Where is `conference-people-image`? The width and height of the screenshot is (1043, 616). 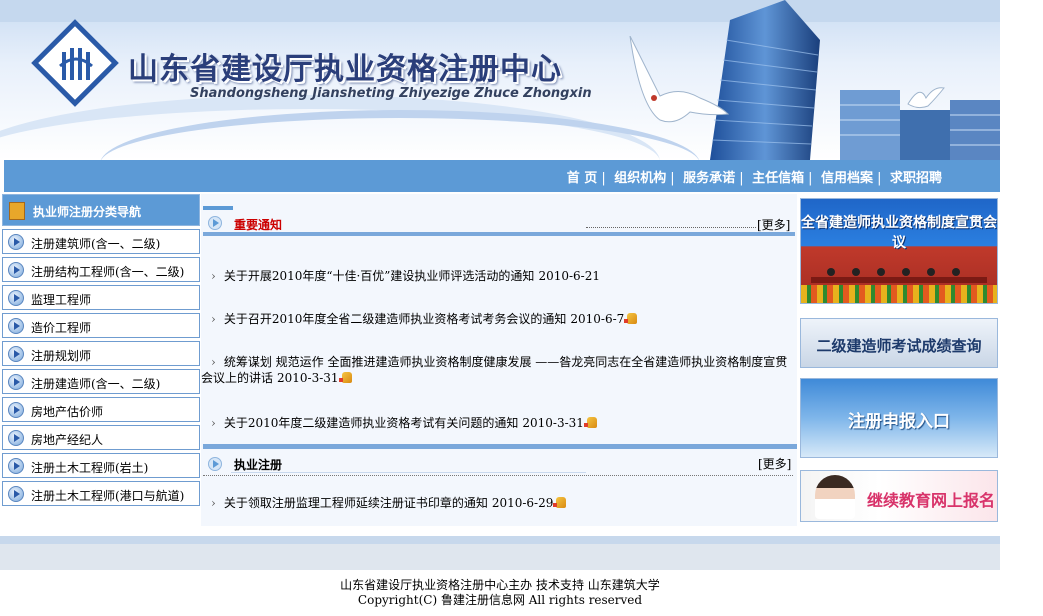 conference-people-image is located at coordinates (899, 275).